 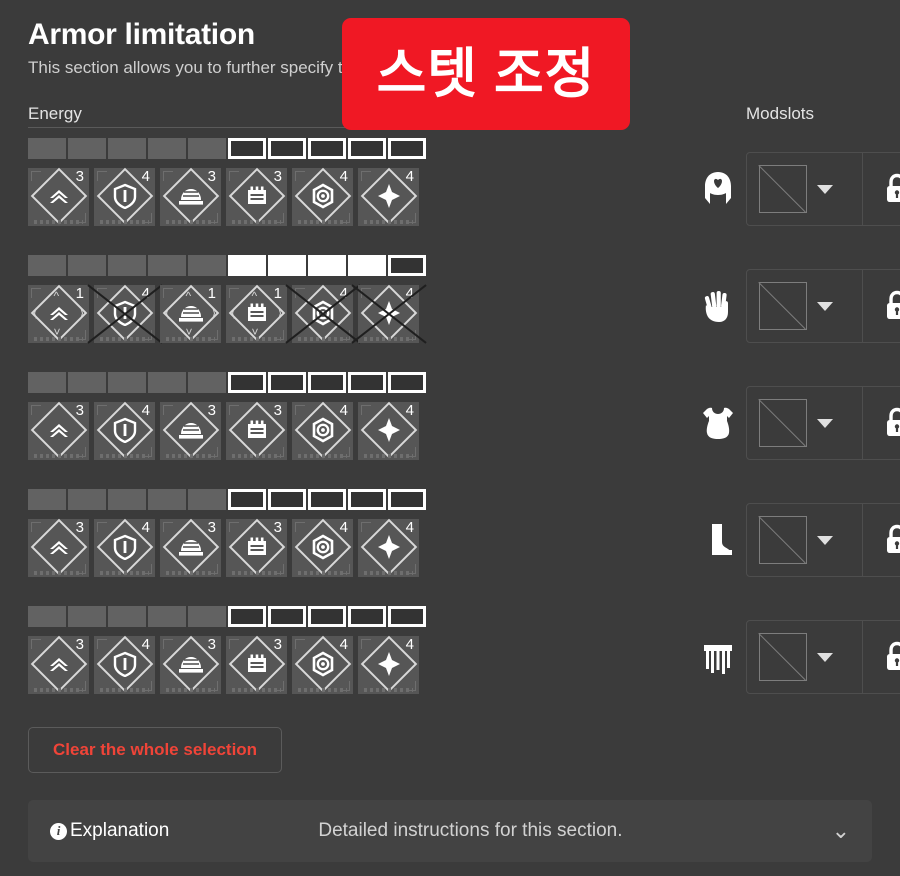 I want to click on recovery-icon, so click(x=191, y=547).